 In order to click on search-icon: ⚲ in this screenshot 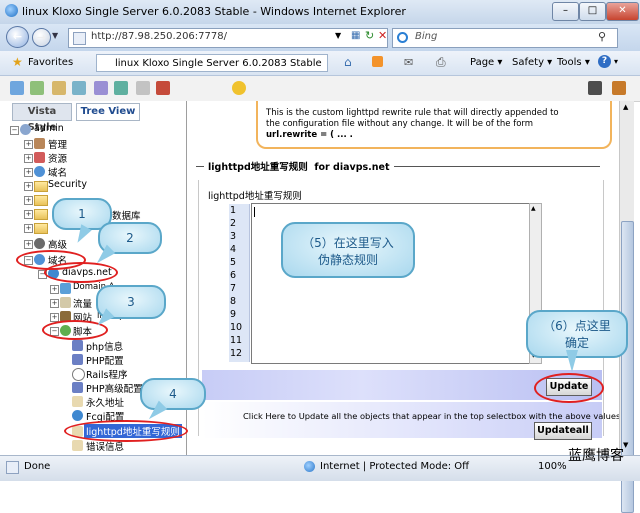, I will do `click(602, 36)`.